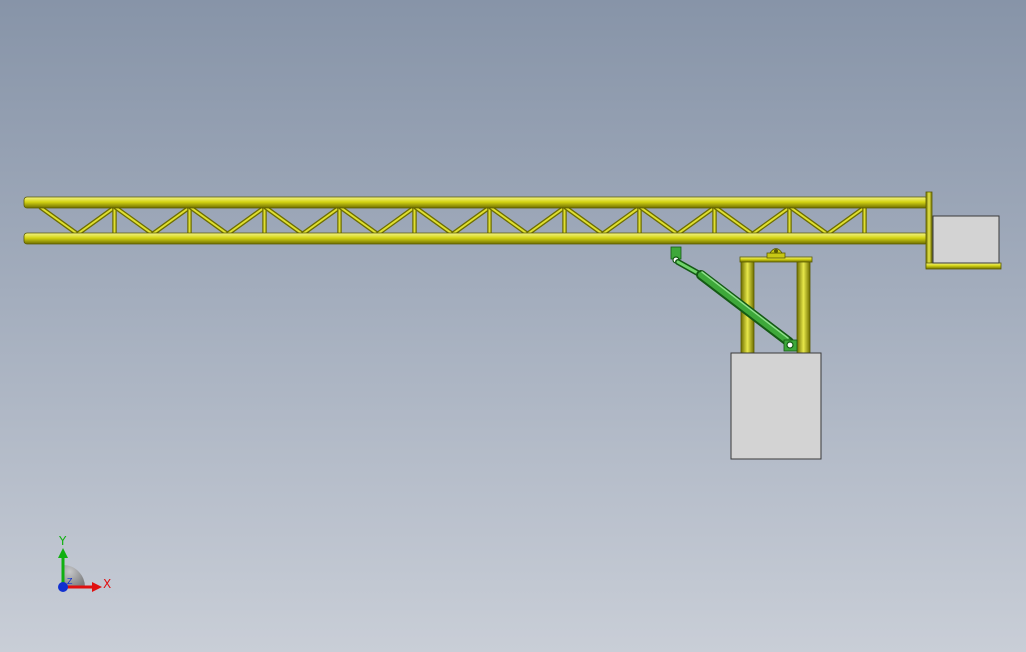 The image size is (1026, 652). Describe the element at coordinates (963, 266) in the screenshot. I see `counterweight-bracket` at that location.